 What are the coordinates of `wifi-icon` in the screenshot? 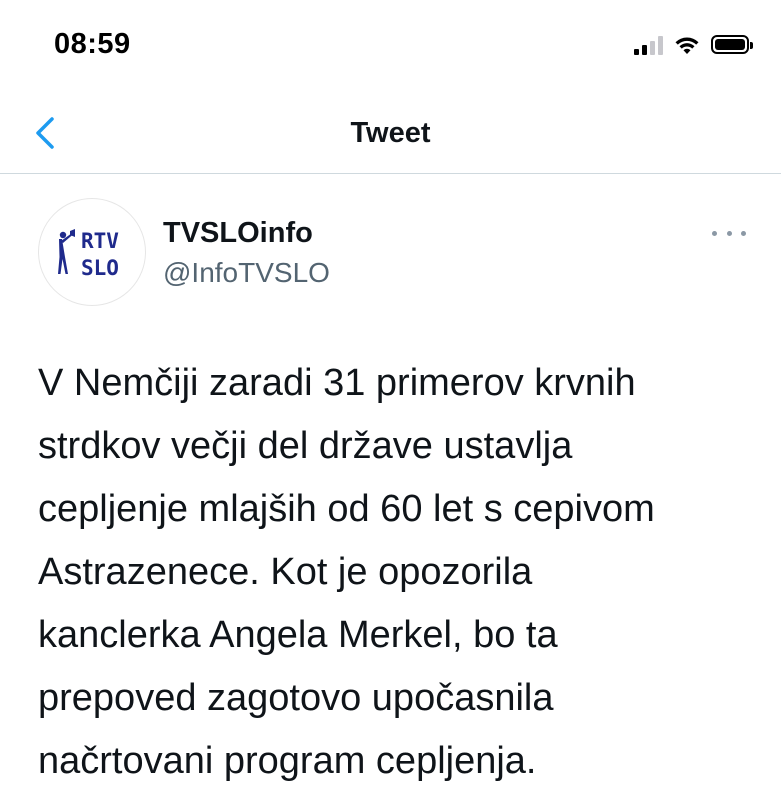 It's located at (687, 45).